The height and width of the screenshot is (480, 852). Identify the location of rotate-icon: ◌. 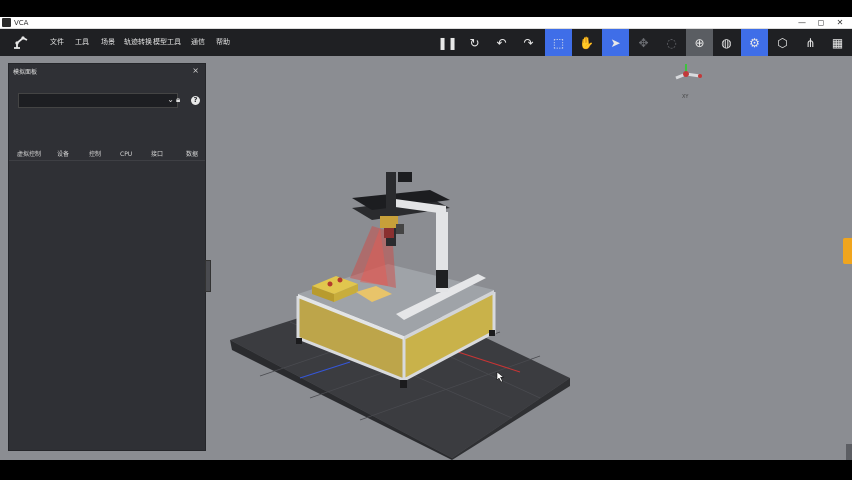
(671, 42).